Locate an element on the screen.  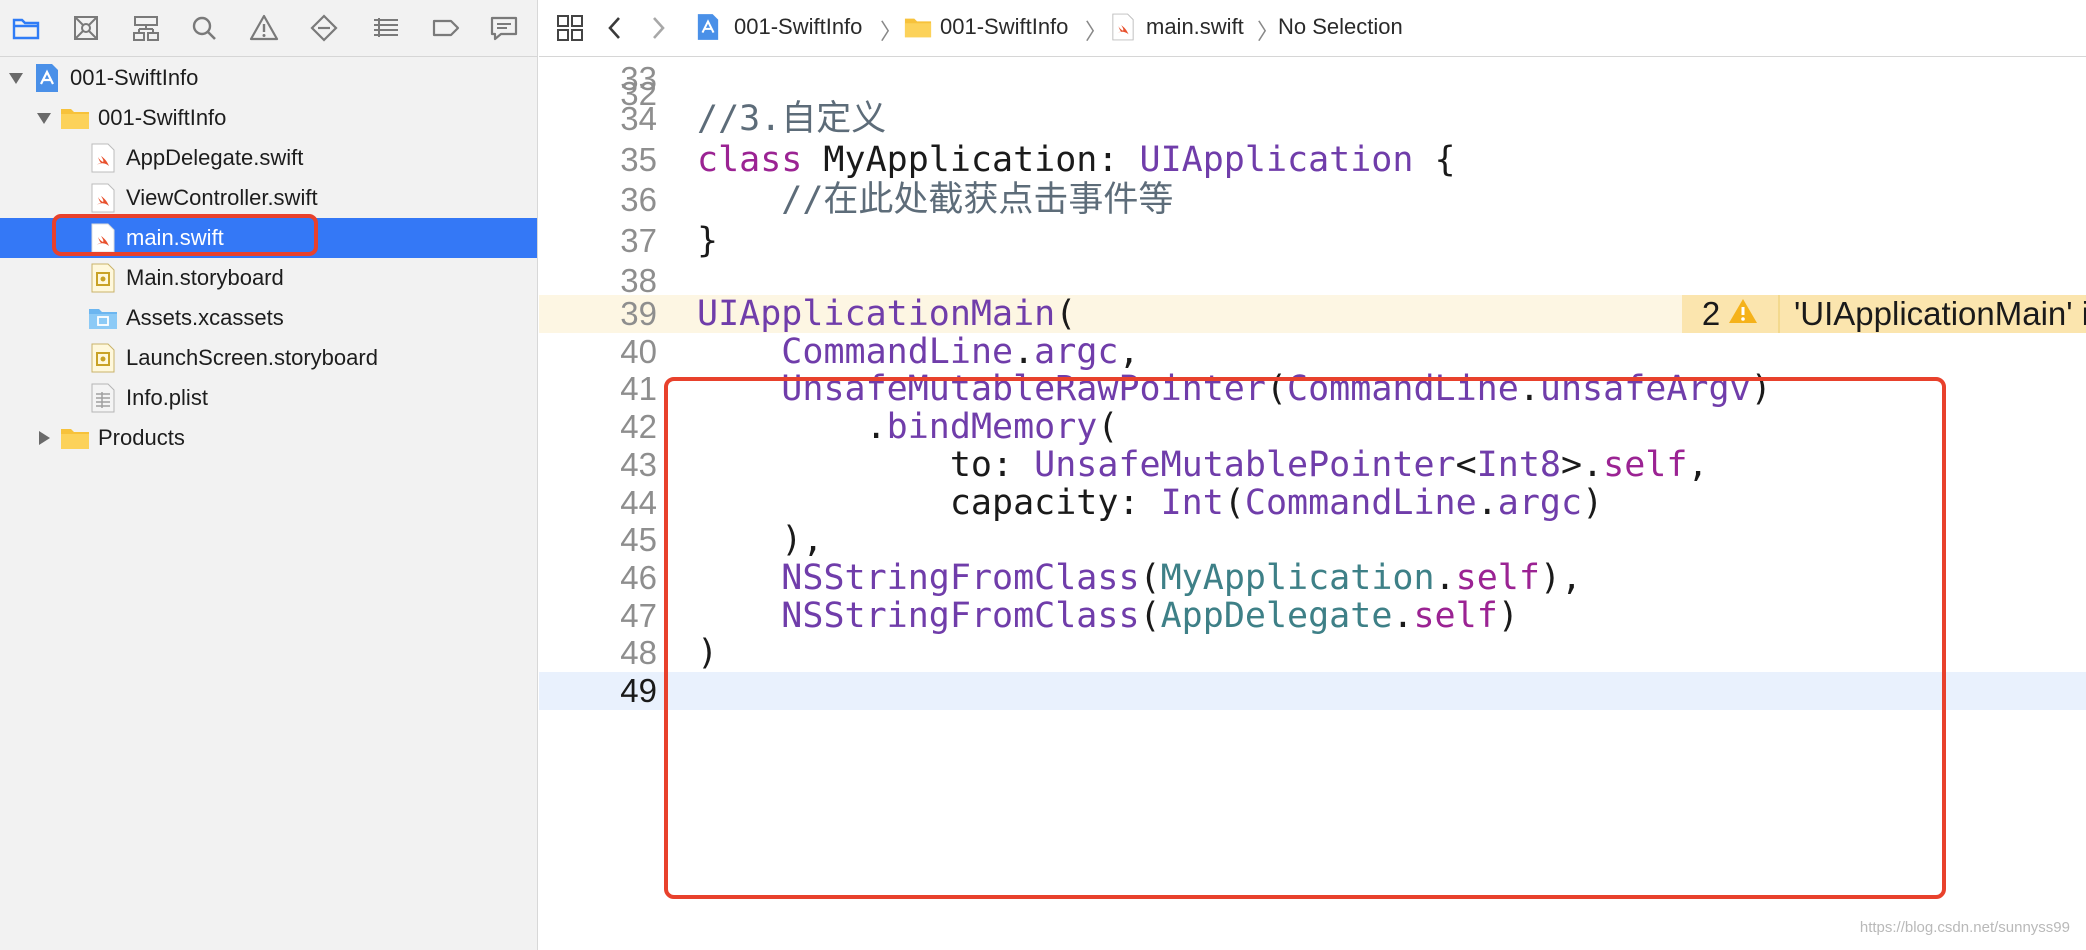
line-number: 36 is located at coordinates (638, 200).